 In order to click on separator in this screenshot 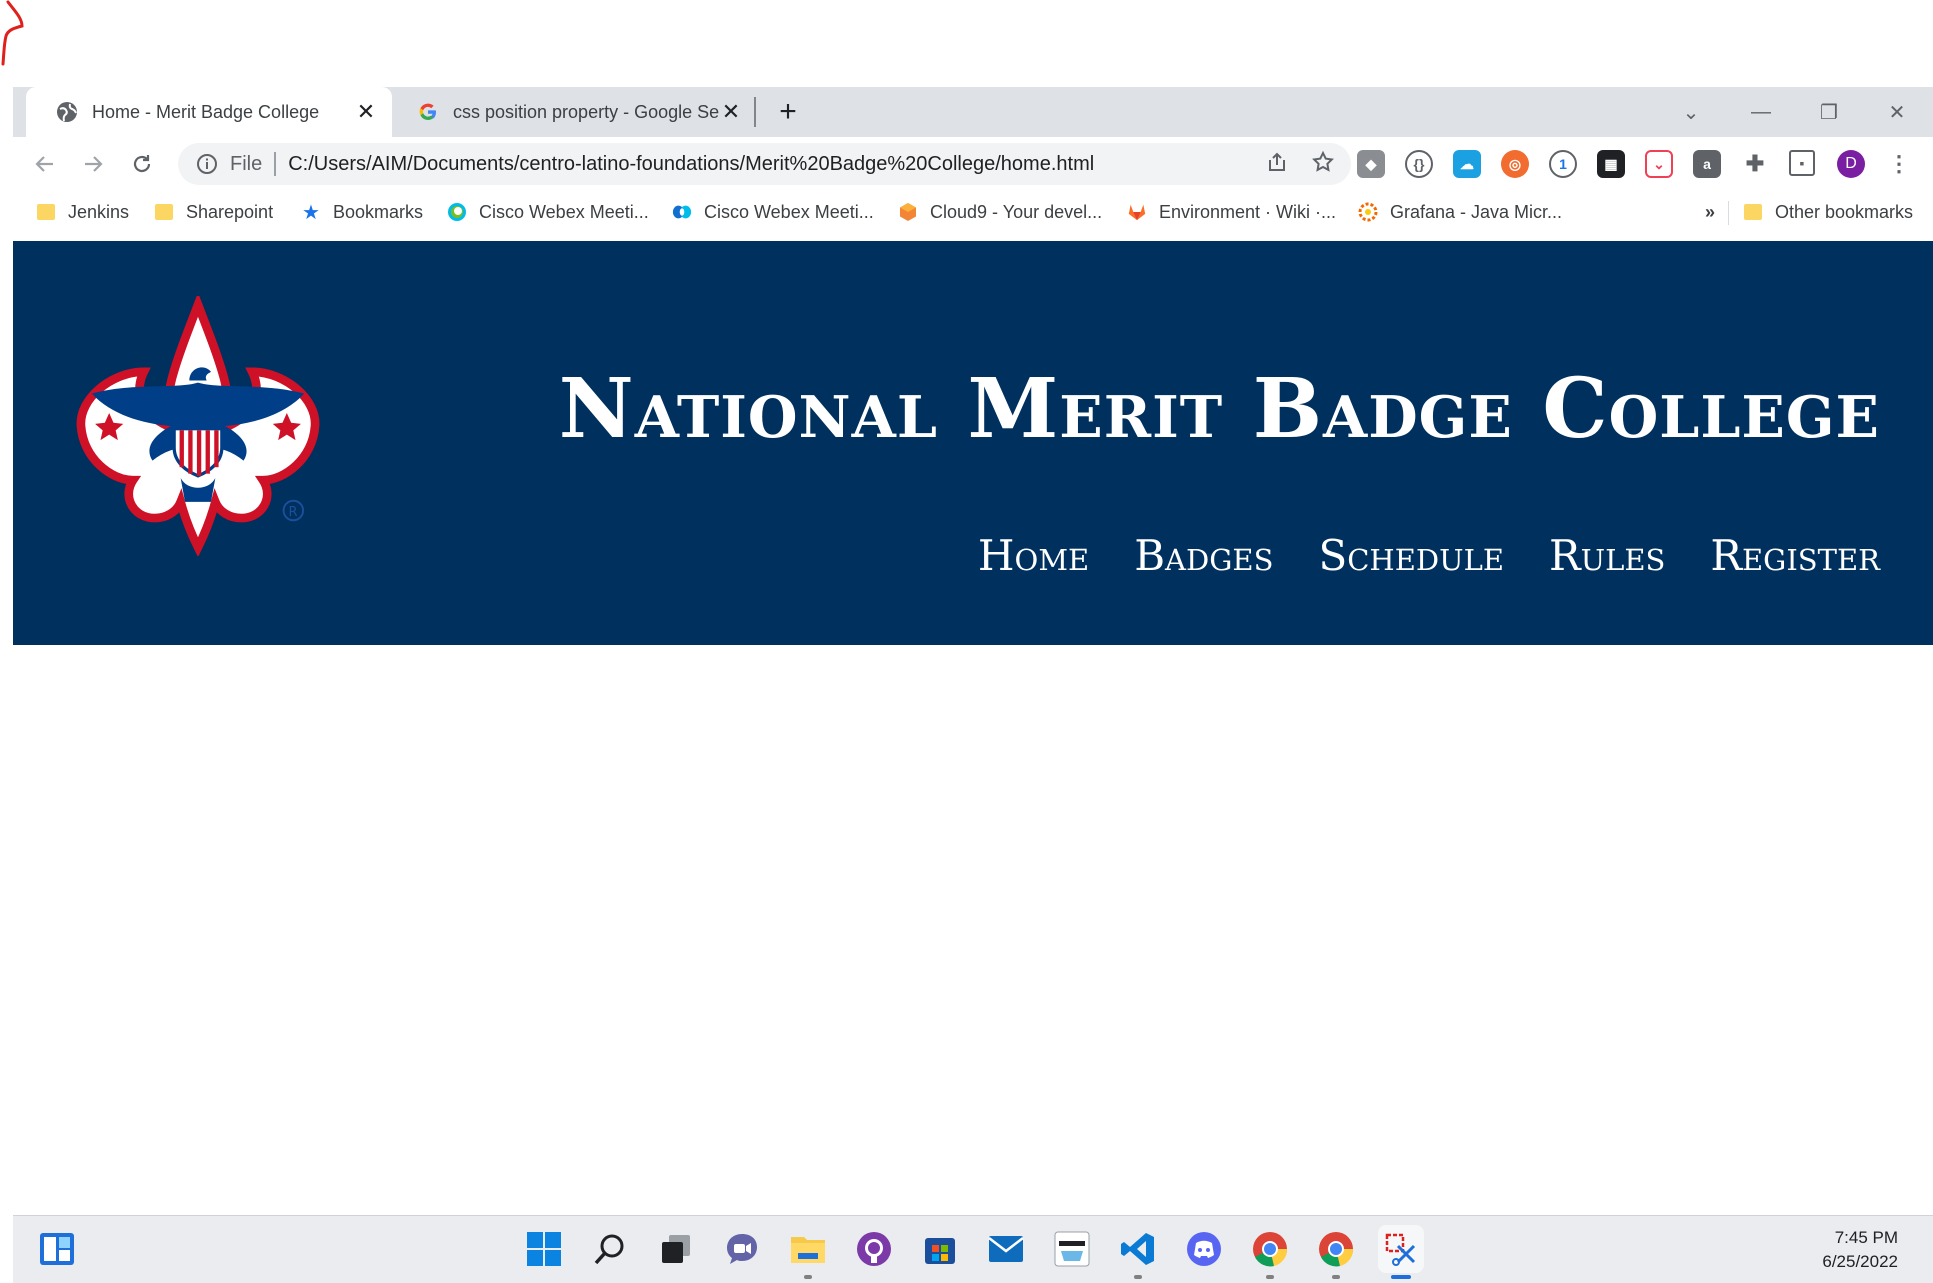, I will do `click(275, 164)`.